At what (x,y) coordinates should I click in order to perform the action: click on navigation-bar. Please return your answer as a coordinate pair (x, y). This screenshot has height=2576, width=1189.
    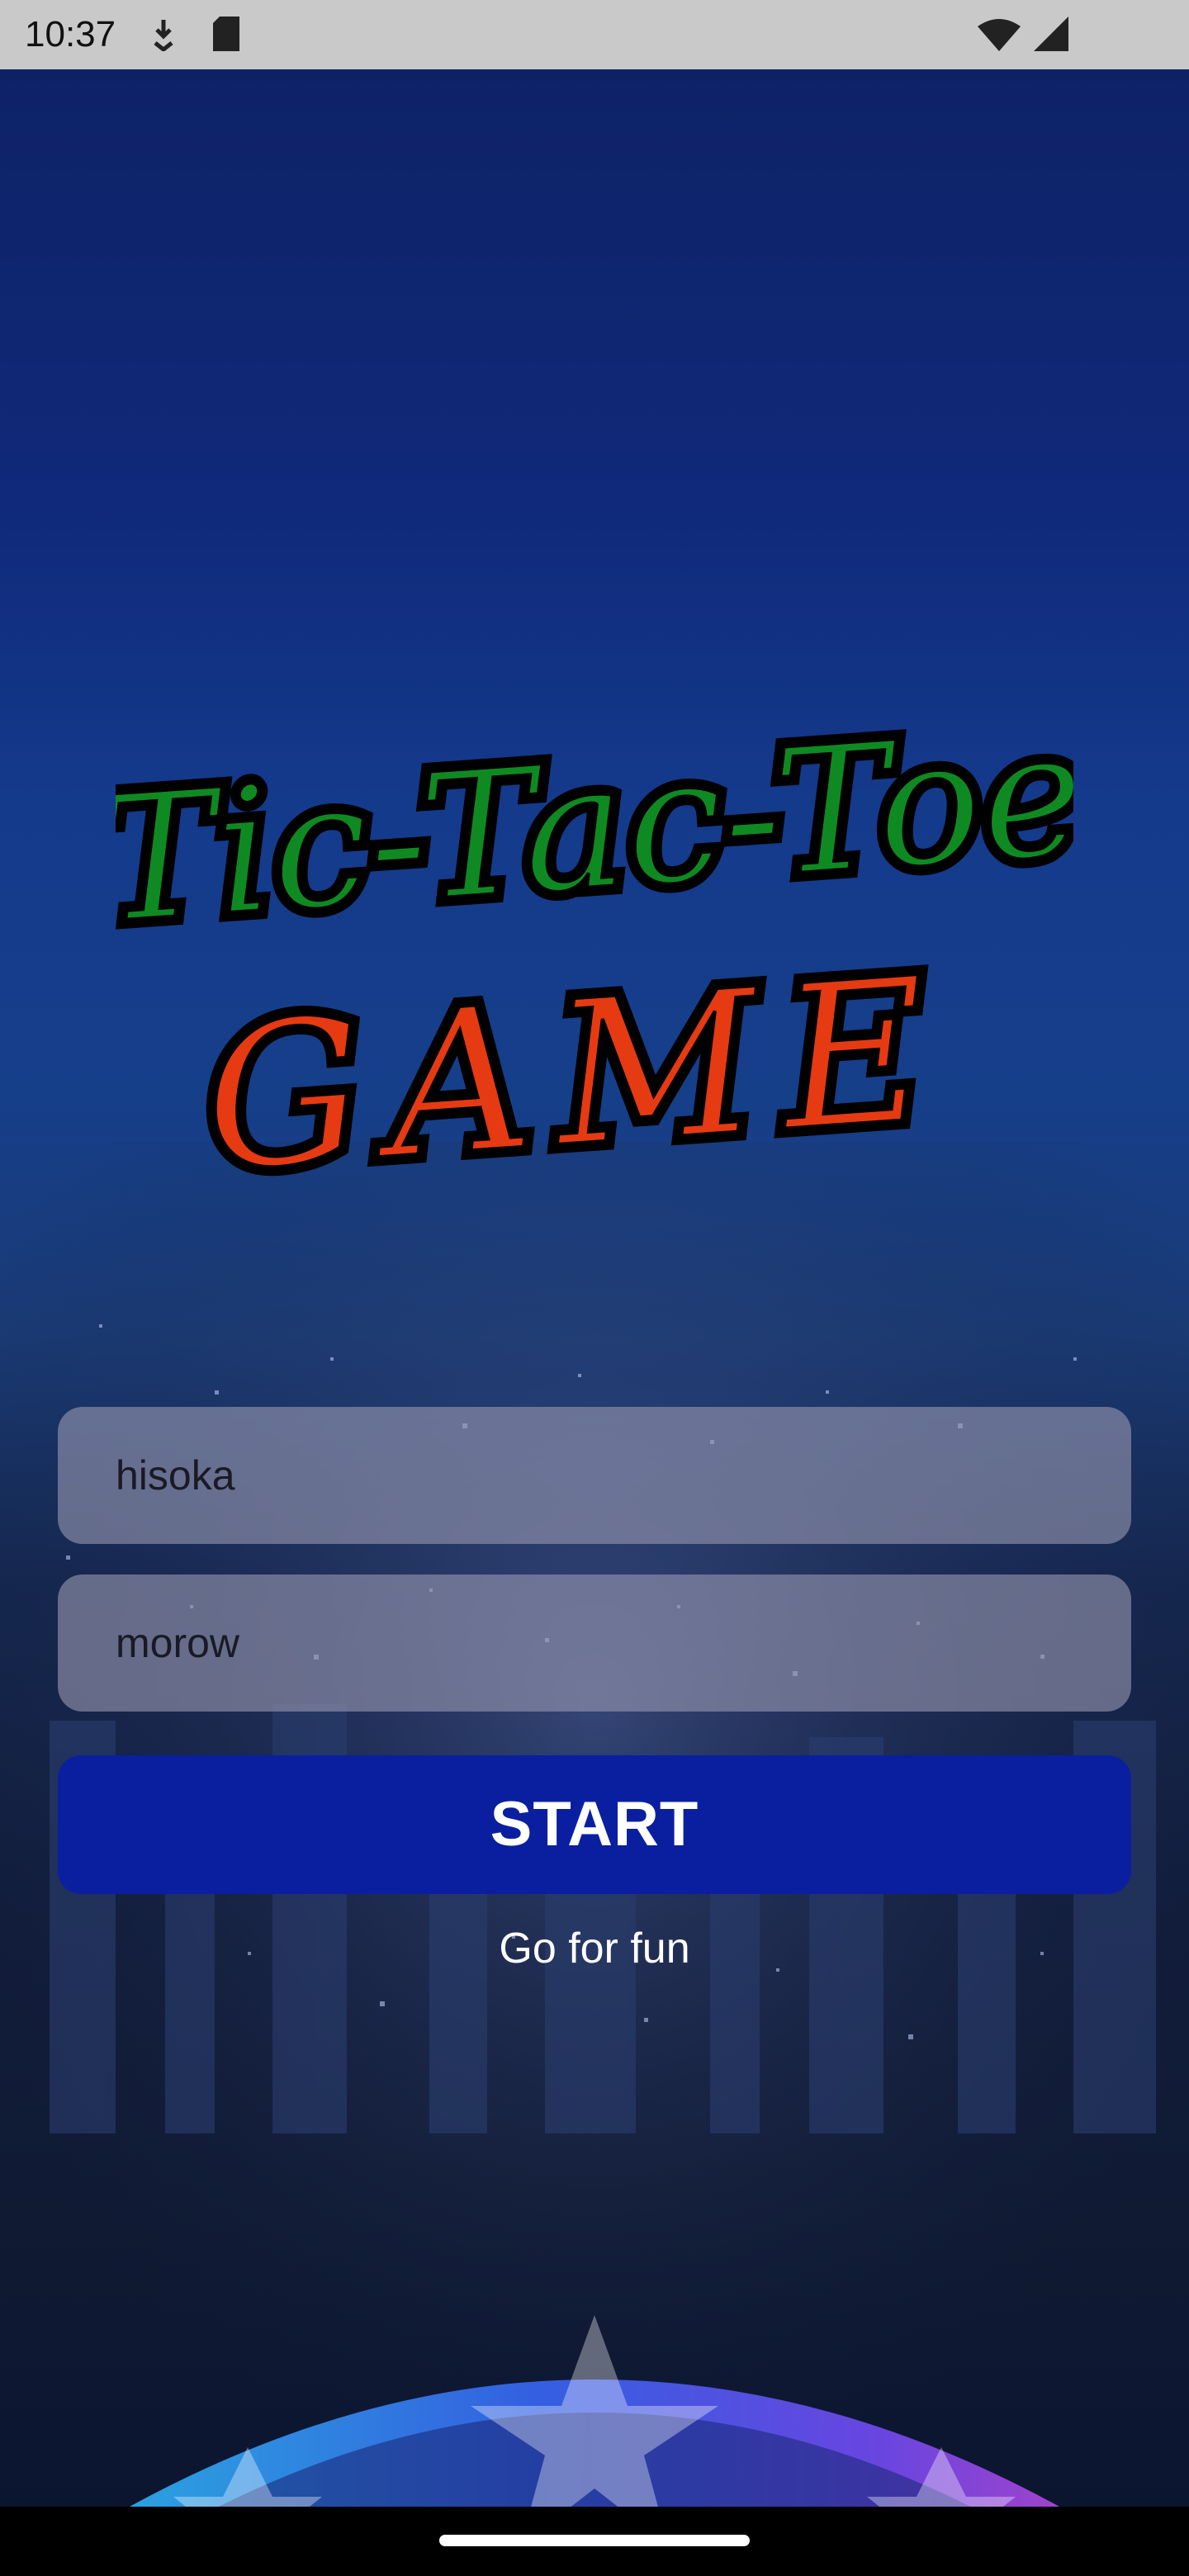
    Looking at the image, I should click on (594, 2541).